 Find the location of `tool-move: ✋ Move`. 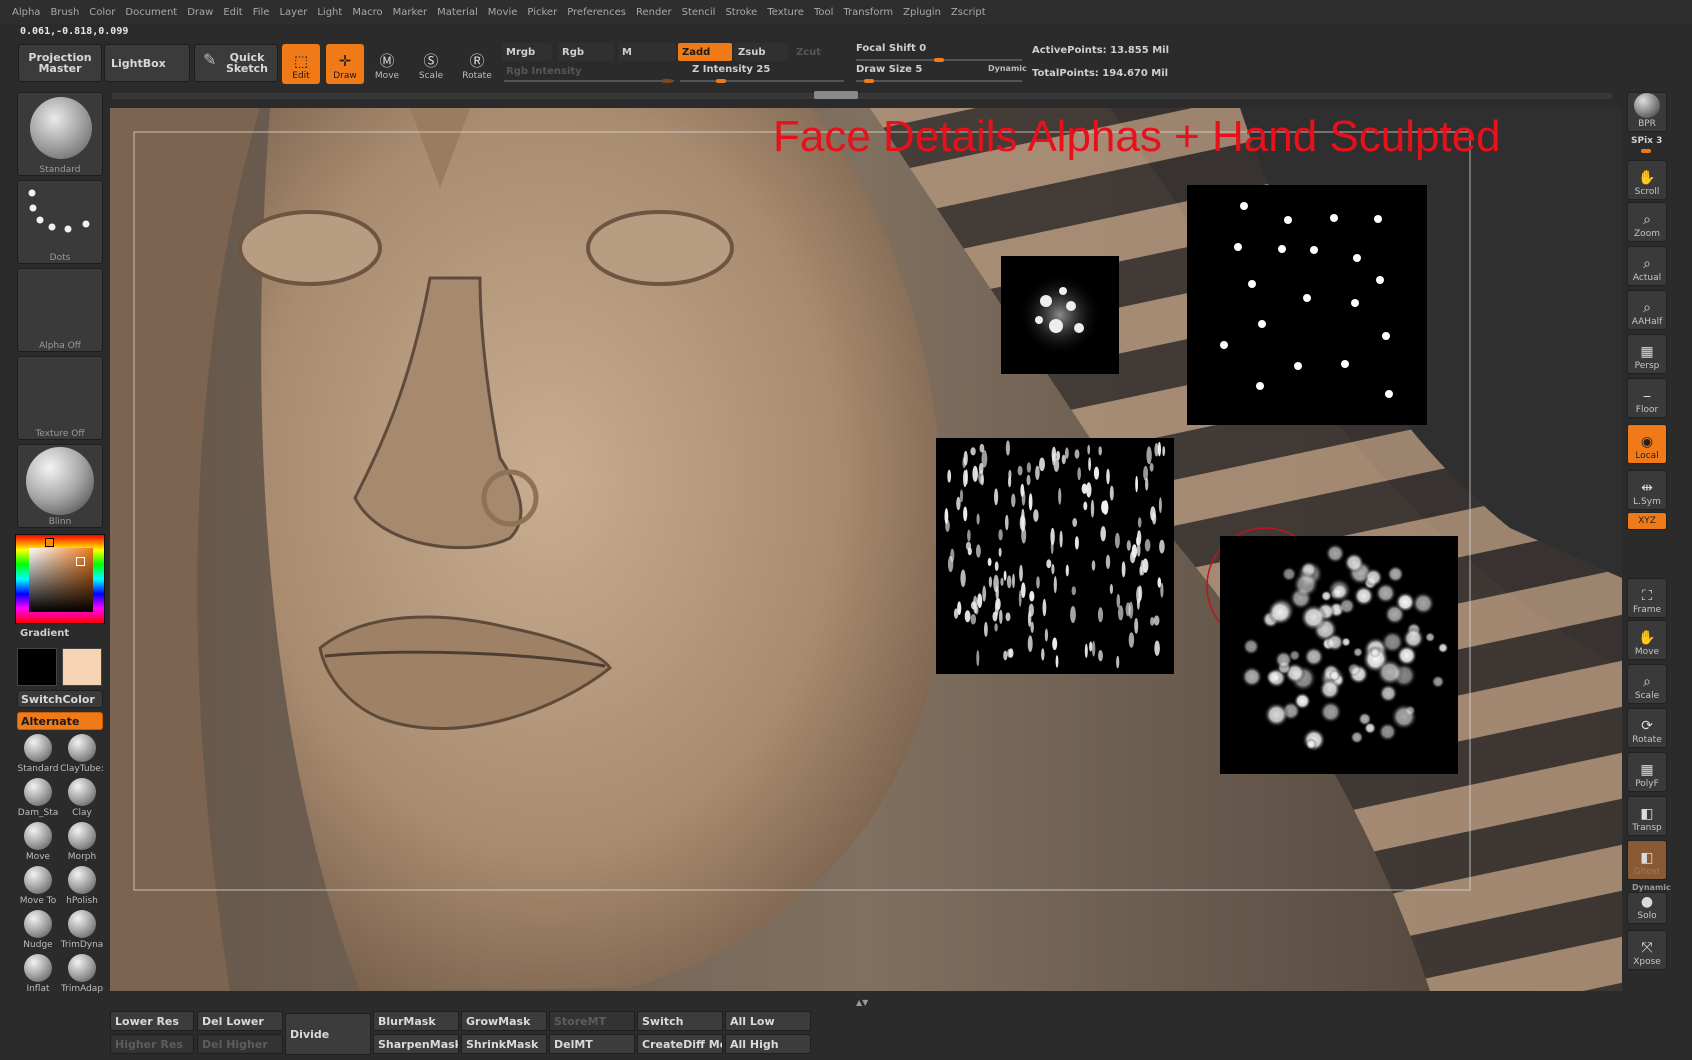

tool-move: ✋ Move is located at coordinates (1647, 640).